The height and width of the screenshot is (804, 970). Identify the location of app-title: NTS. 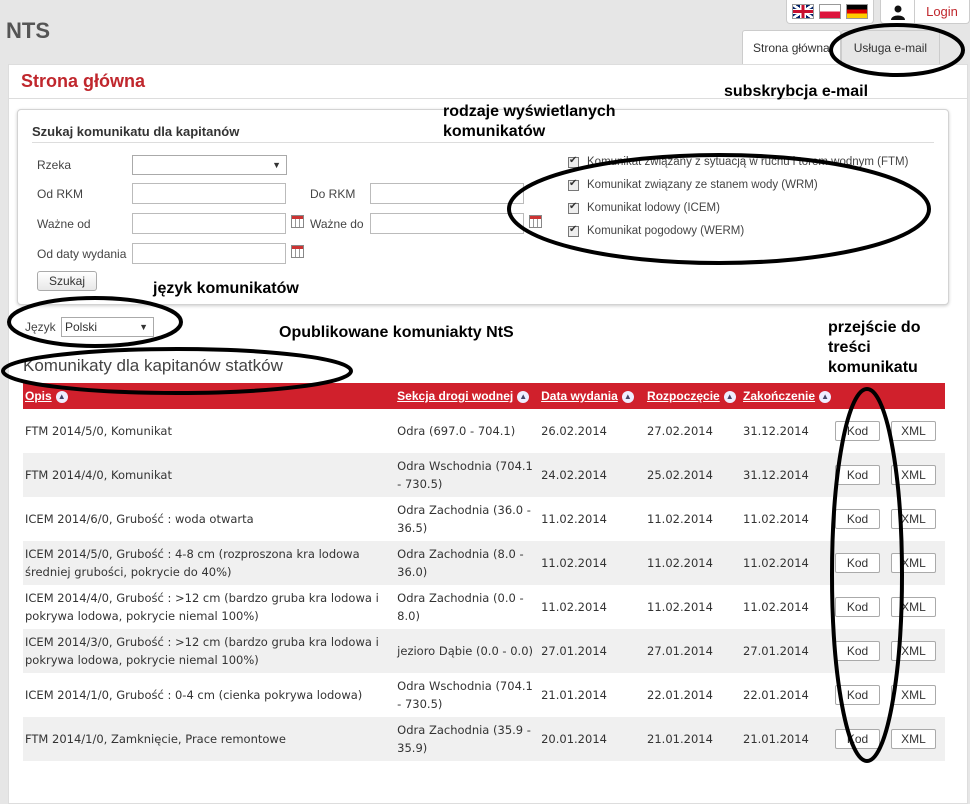
(28, 30).